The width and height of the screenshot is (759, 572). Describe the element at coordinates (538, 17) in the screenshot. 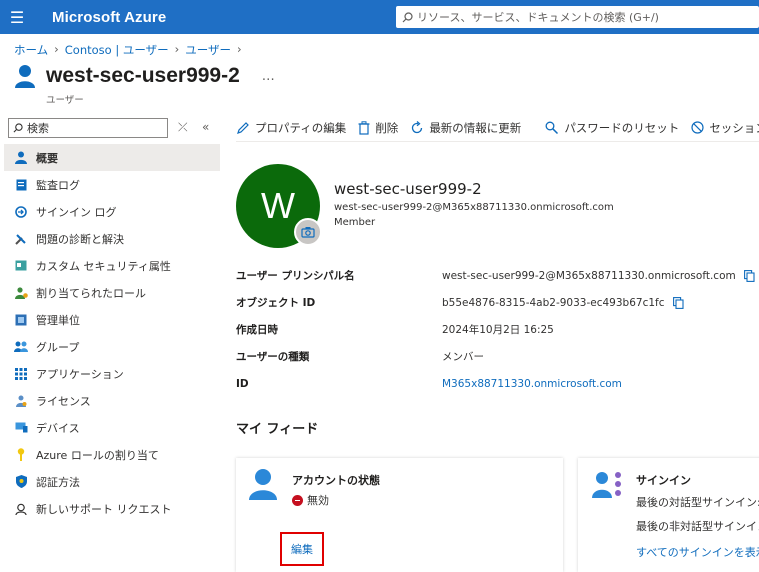

I see `search-placeholder: リソース、サービス、ドキュメントの検索 (G+/)` at that location.